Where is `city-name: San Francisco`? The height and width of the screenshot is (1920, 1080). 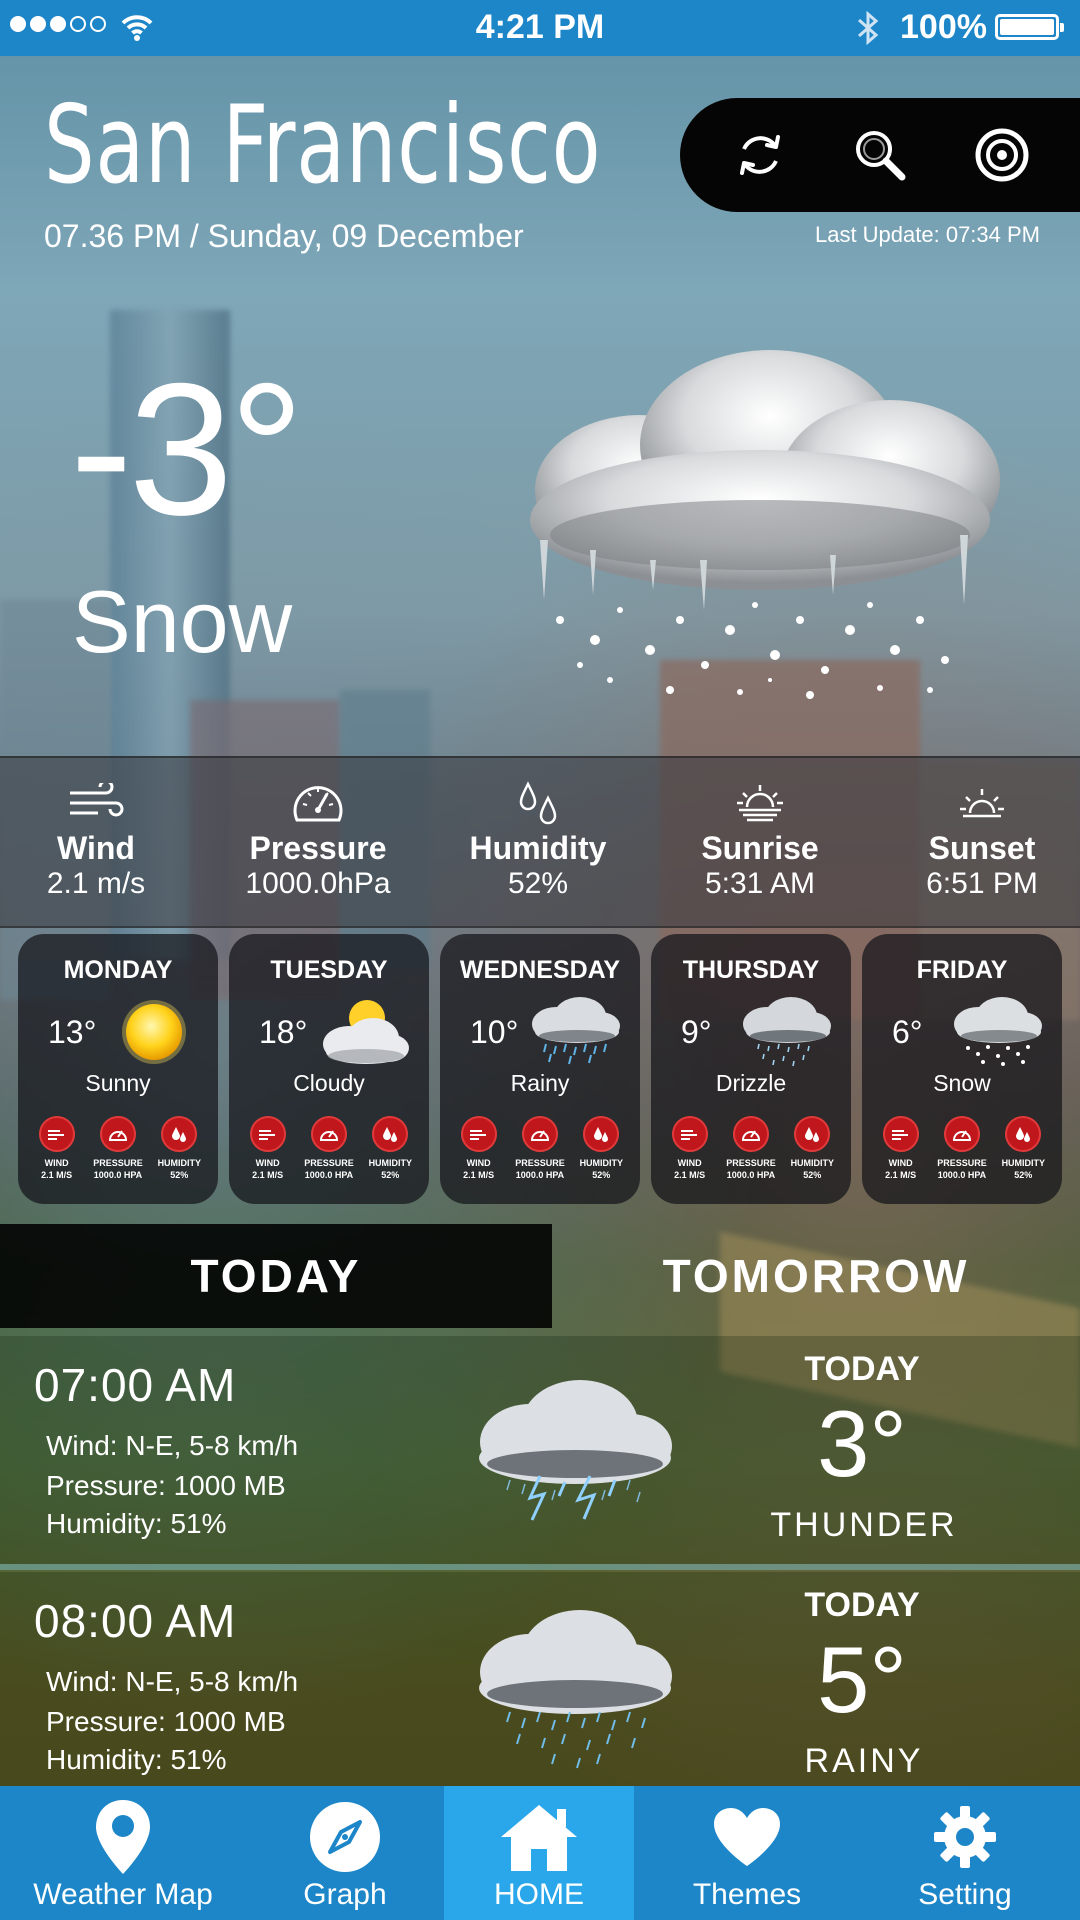
city-name: San Francisco is located at coordinates (322, 146).